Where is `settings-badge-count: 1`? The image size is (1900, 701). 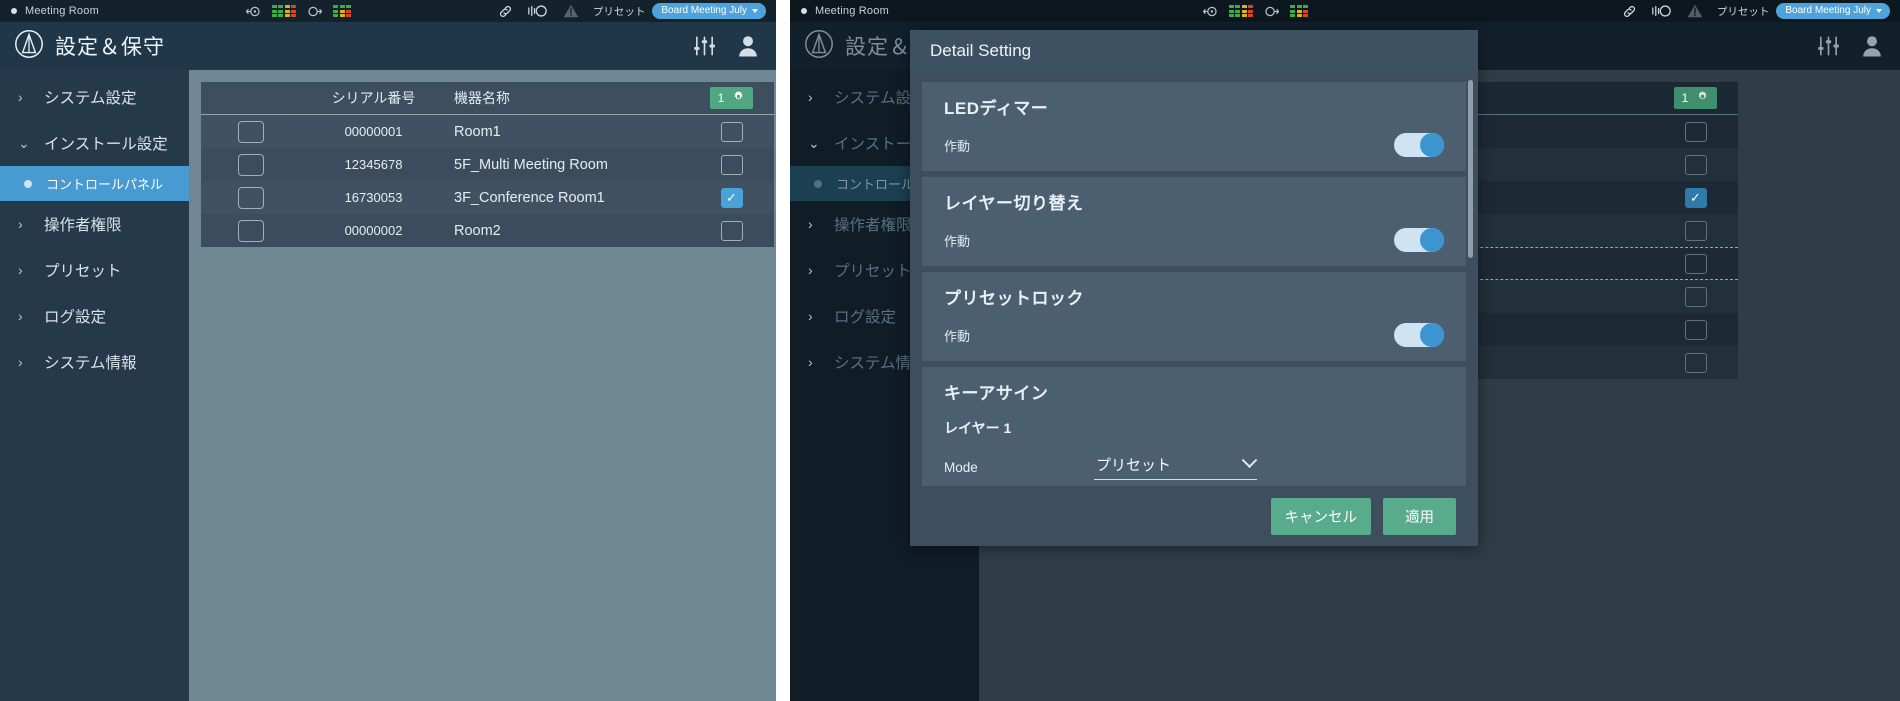 settings-badge-count: 1 is located at coordinates (1685, 98).